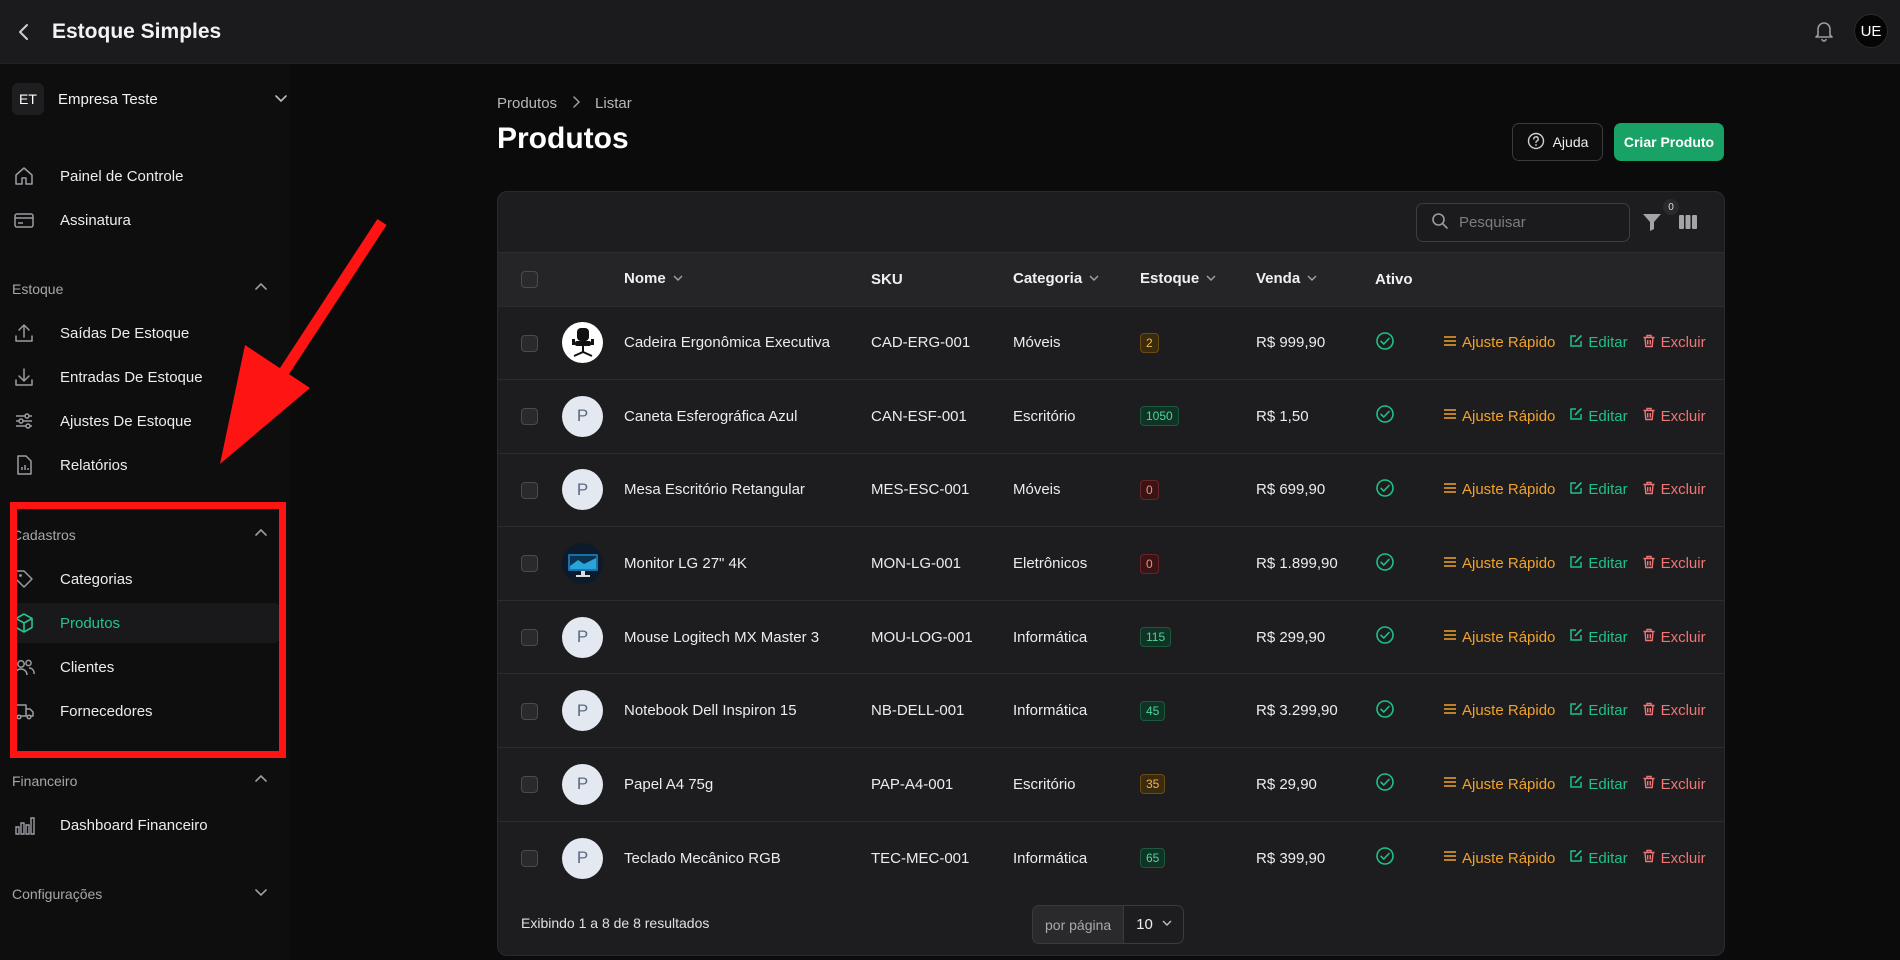 The width and height of the screenshot is (1900, 960). Describe the element at coordinates (1385, 784) in the screenshot. I see `active-check-icon` at that location.